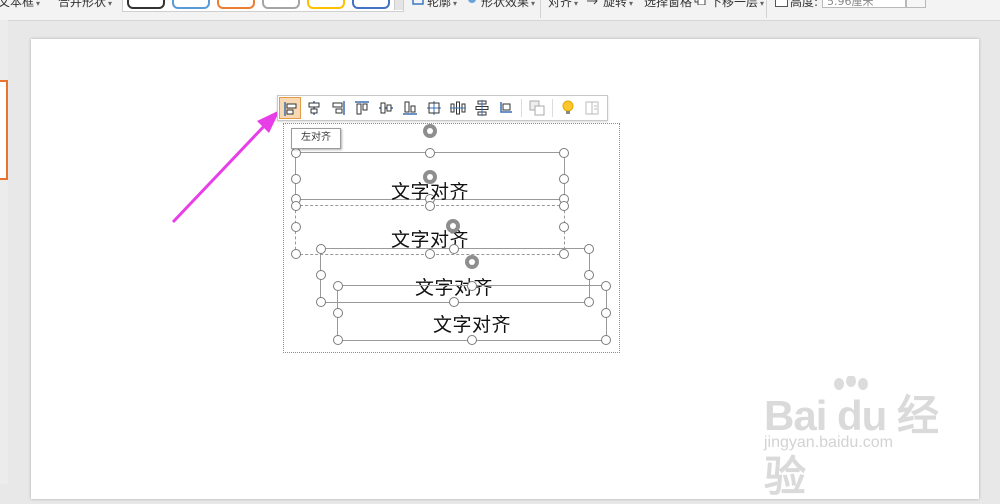 Image resolution: width=1000 pixels, height=504 pixels. I want to click on distribute-v-centers-icon, so click(506, 107).